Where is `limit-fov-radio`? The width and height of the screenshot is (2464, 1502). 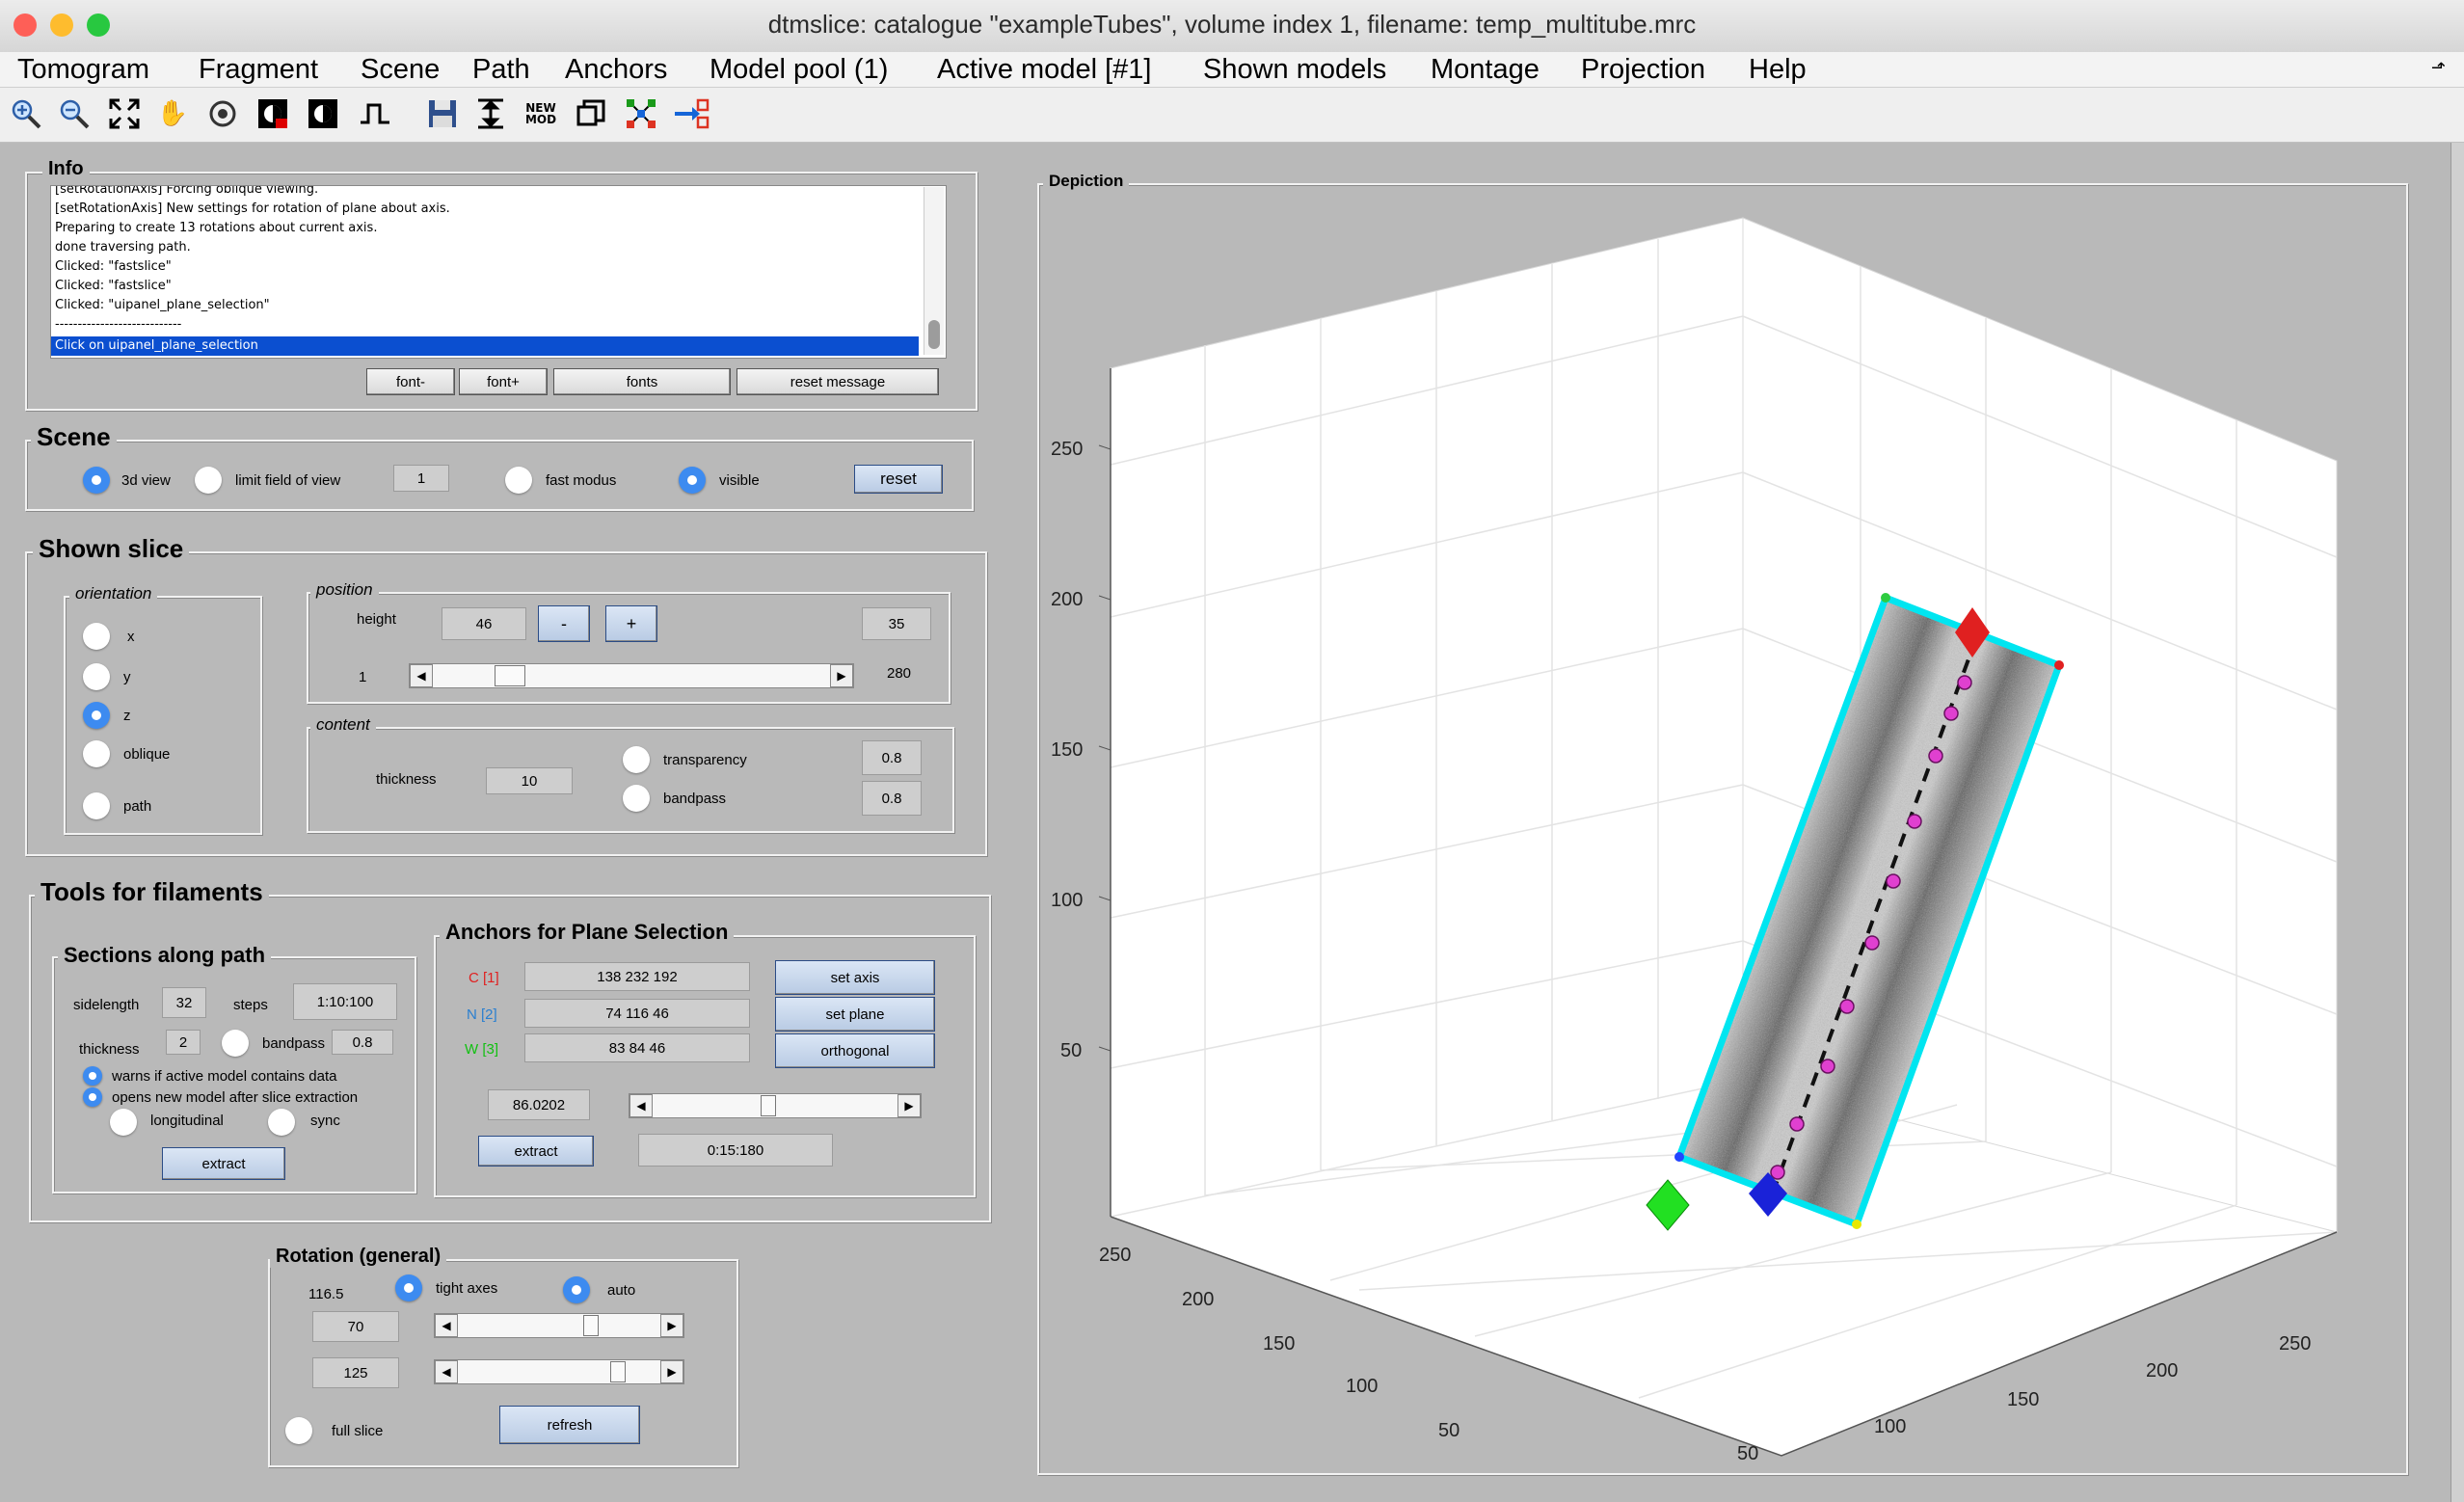 limit-fov-radio is located at coordinates (209, 480).